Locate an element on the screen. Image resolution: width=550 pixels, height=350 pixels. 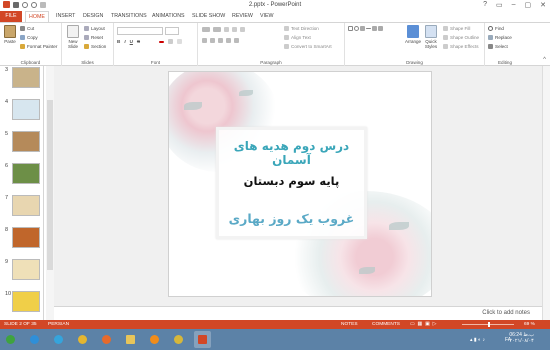
effects-icon is located at coordinates (445, 46).